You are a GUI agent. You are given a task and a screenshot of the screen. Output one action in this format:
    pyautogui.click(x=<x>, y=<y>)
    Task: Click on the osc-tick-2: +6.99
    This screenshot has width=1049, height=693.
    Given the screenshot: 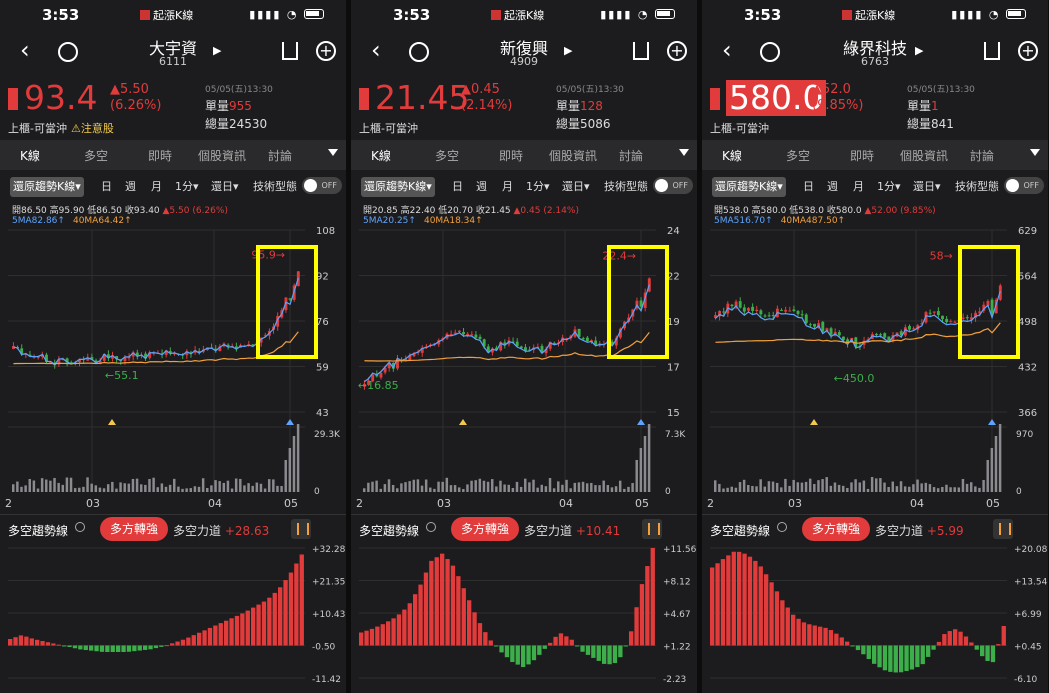 What is the action you would take?
    pyautogui.click(x=1028, y=615)
    